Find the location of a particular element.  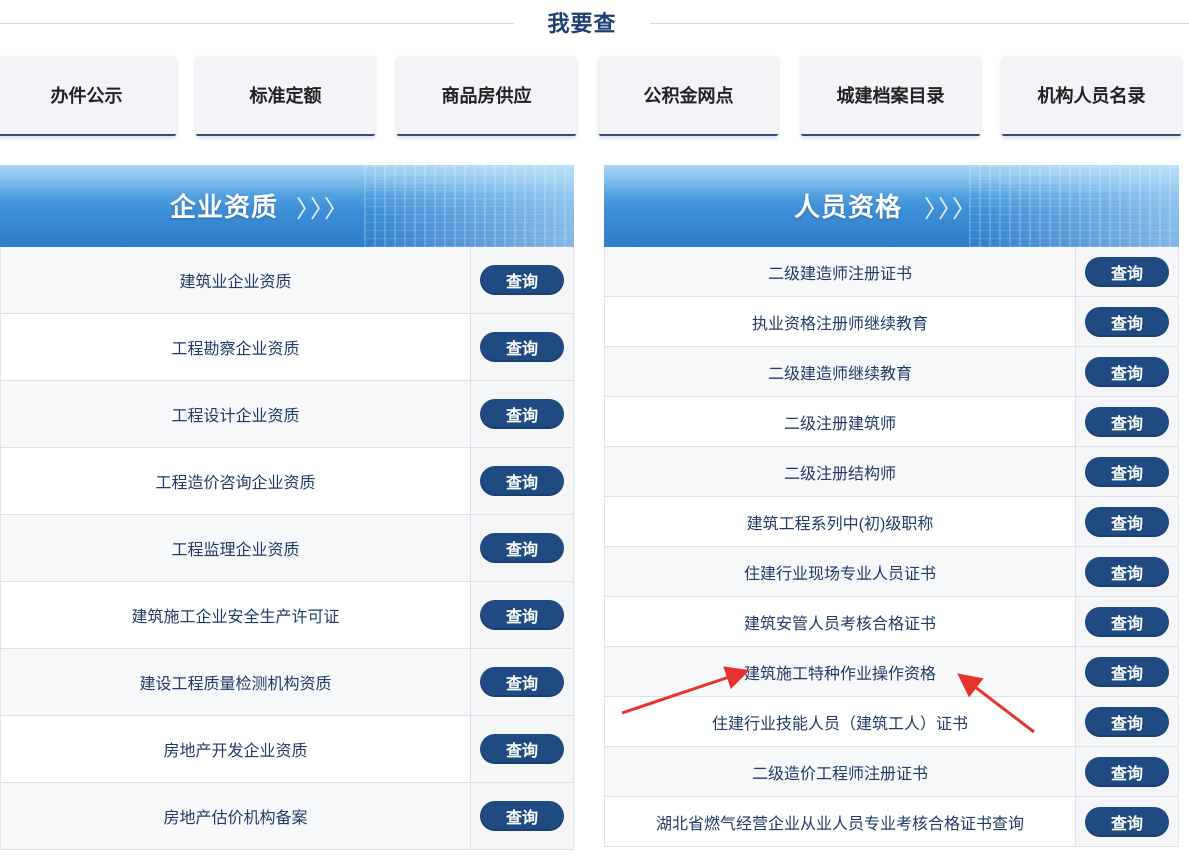

table-row: 住建行业现场专业人员证书 查询 is located at coordinates (891, 572).